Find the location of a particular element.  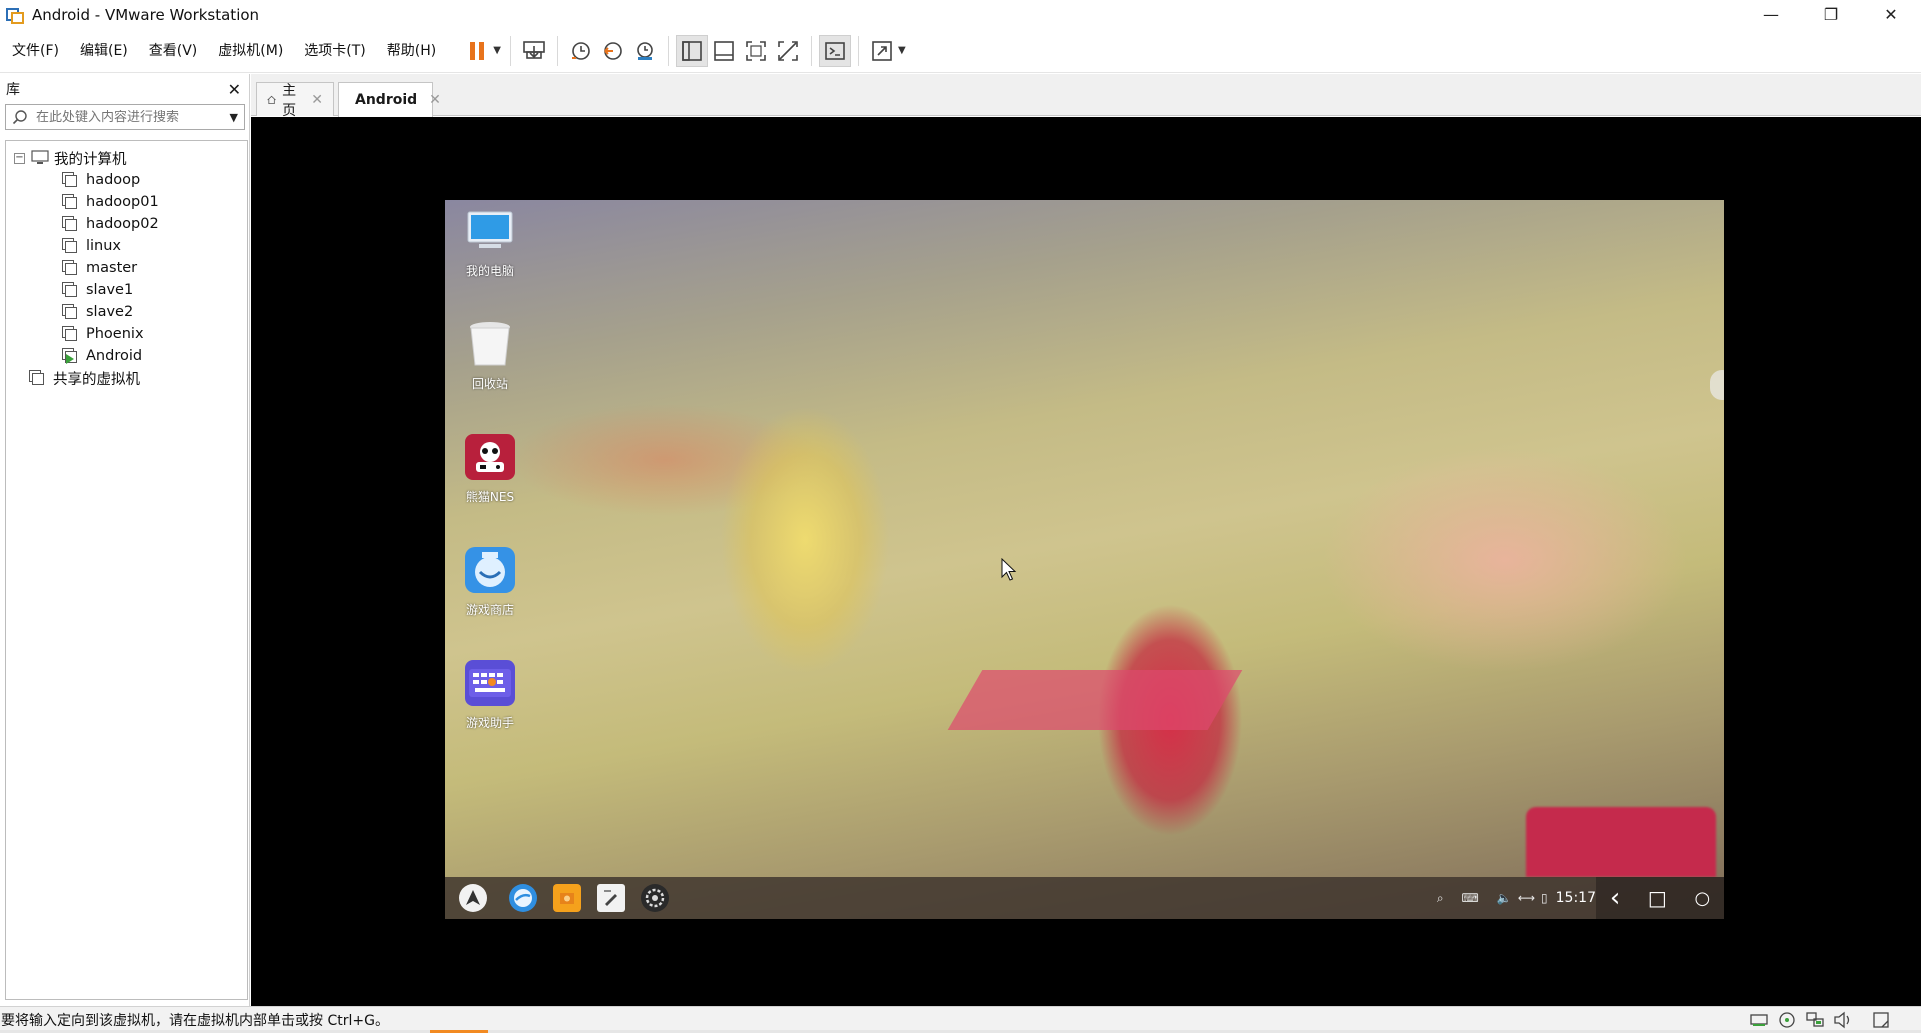

status-bar: 要将输入定向到该虚拟机，请在虚拟机内部单击或按 Ctrl+G。 is located at coordinates (960, 1019).